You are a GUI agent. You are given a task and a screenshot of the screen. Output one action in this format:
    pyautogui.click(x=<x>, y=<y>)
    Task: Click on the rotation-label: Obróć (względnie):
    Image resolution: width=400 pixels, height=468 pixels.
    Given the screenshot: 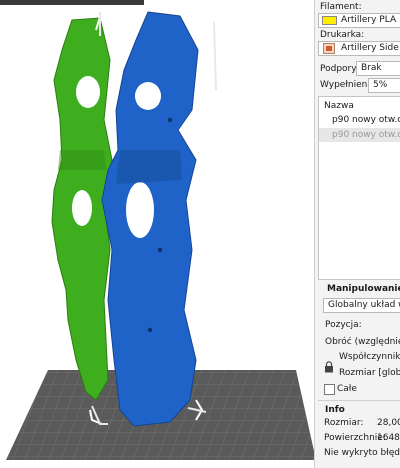 What is the action you would take?
    pyautogui.click(x=362, y=342)
    